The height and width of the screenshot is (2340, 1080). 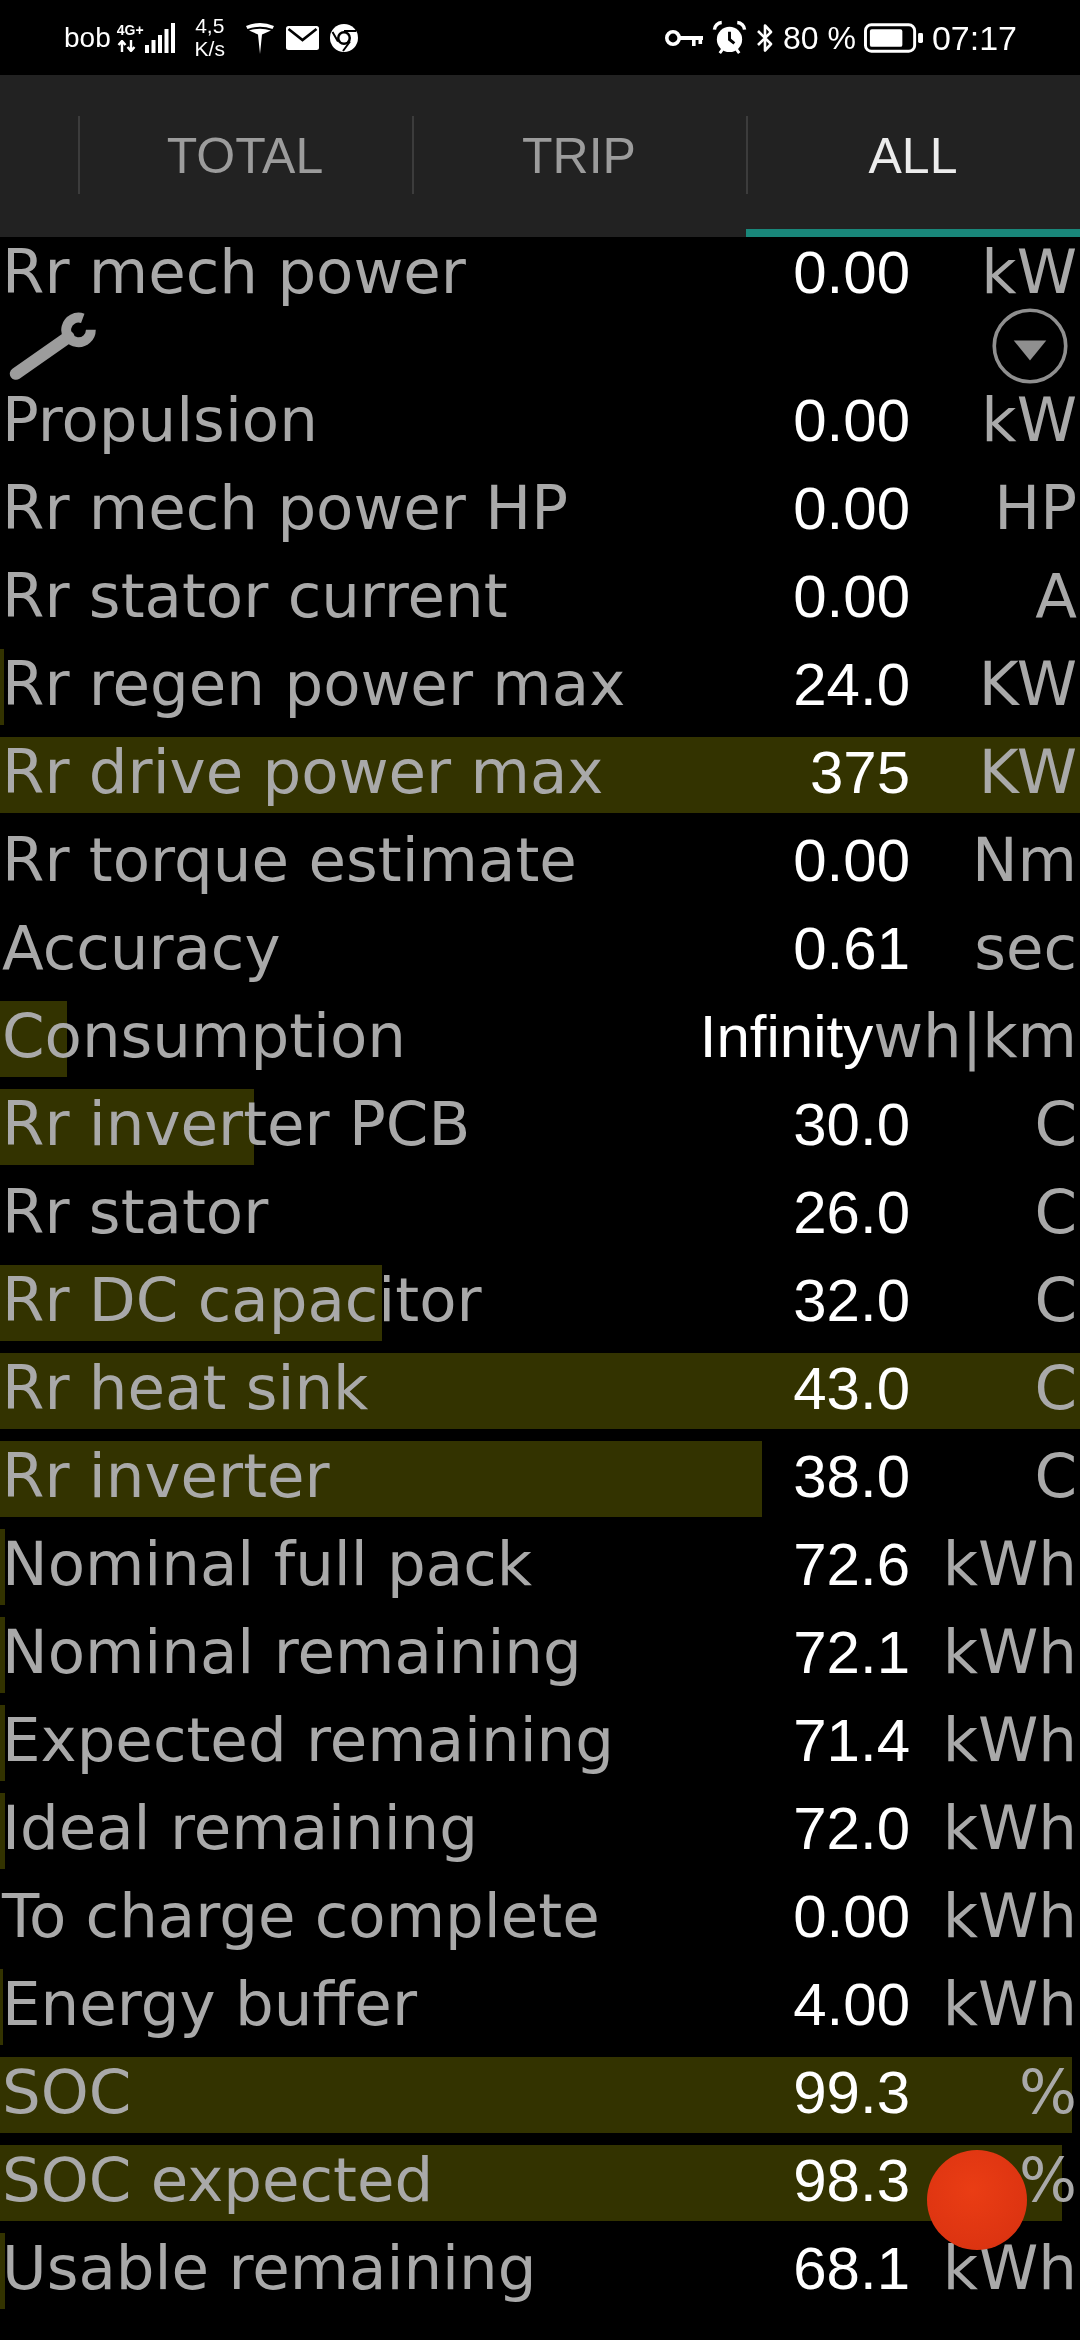 What do you see at coordinates (218, 2179) in the screenshot?
I see `row-label: SOC expected` at bounding box center [218, 2179].